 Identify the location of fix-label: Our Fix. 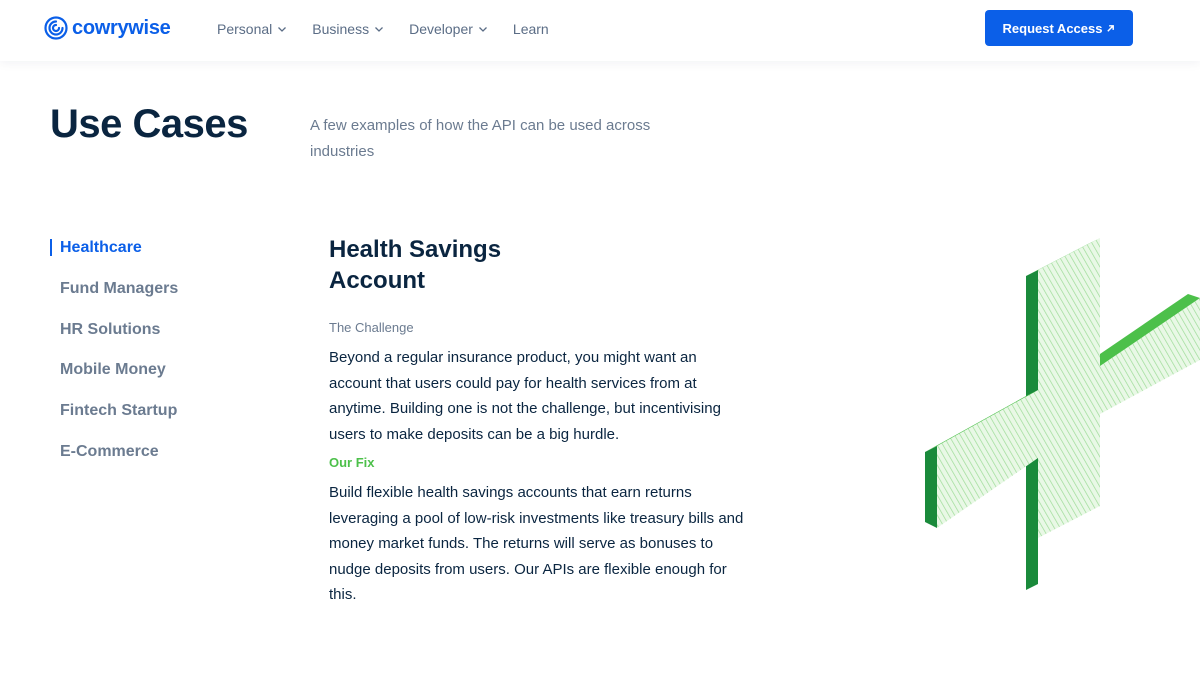
(352, 462).